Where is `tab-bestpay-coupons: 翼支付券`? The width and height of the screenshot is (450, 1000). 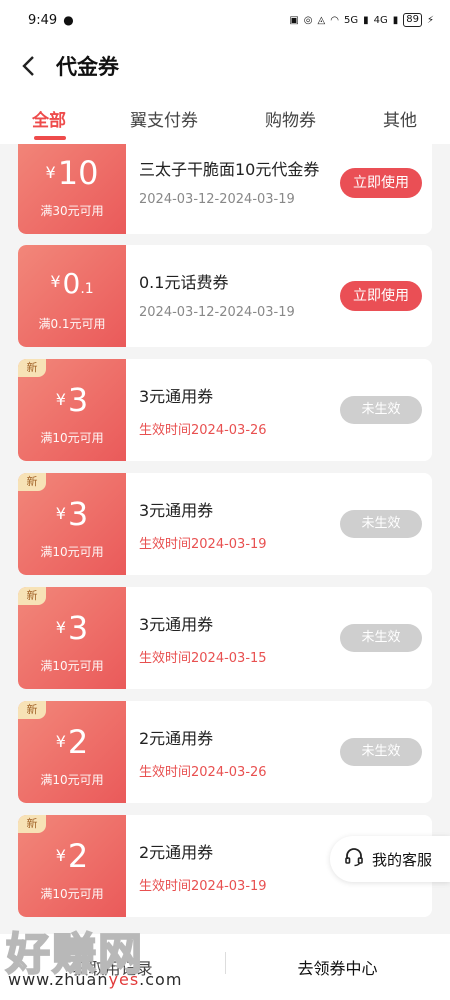
tab-bestpay-coupons: 翼支付券 is located at coordinates (164, 118).